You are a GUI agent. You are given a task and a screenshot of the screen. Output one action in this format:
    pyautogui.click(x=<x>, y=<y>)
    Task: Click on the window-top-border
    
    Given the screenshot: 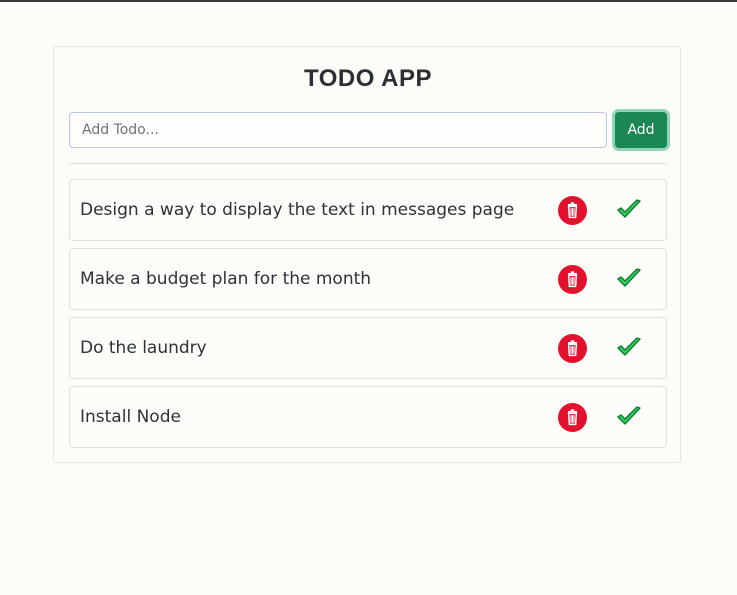 What is the action you would take?
    pyautogui.click(x=368, y=1)
    